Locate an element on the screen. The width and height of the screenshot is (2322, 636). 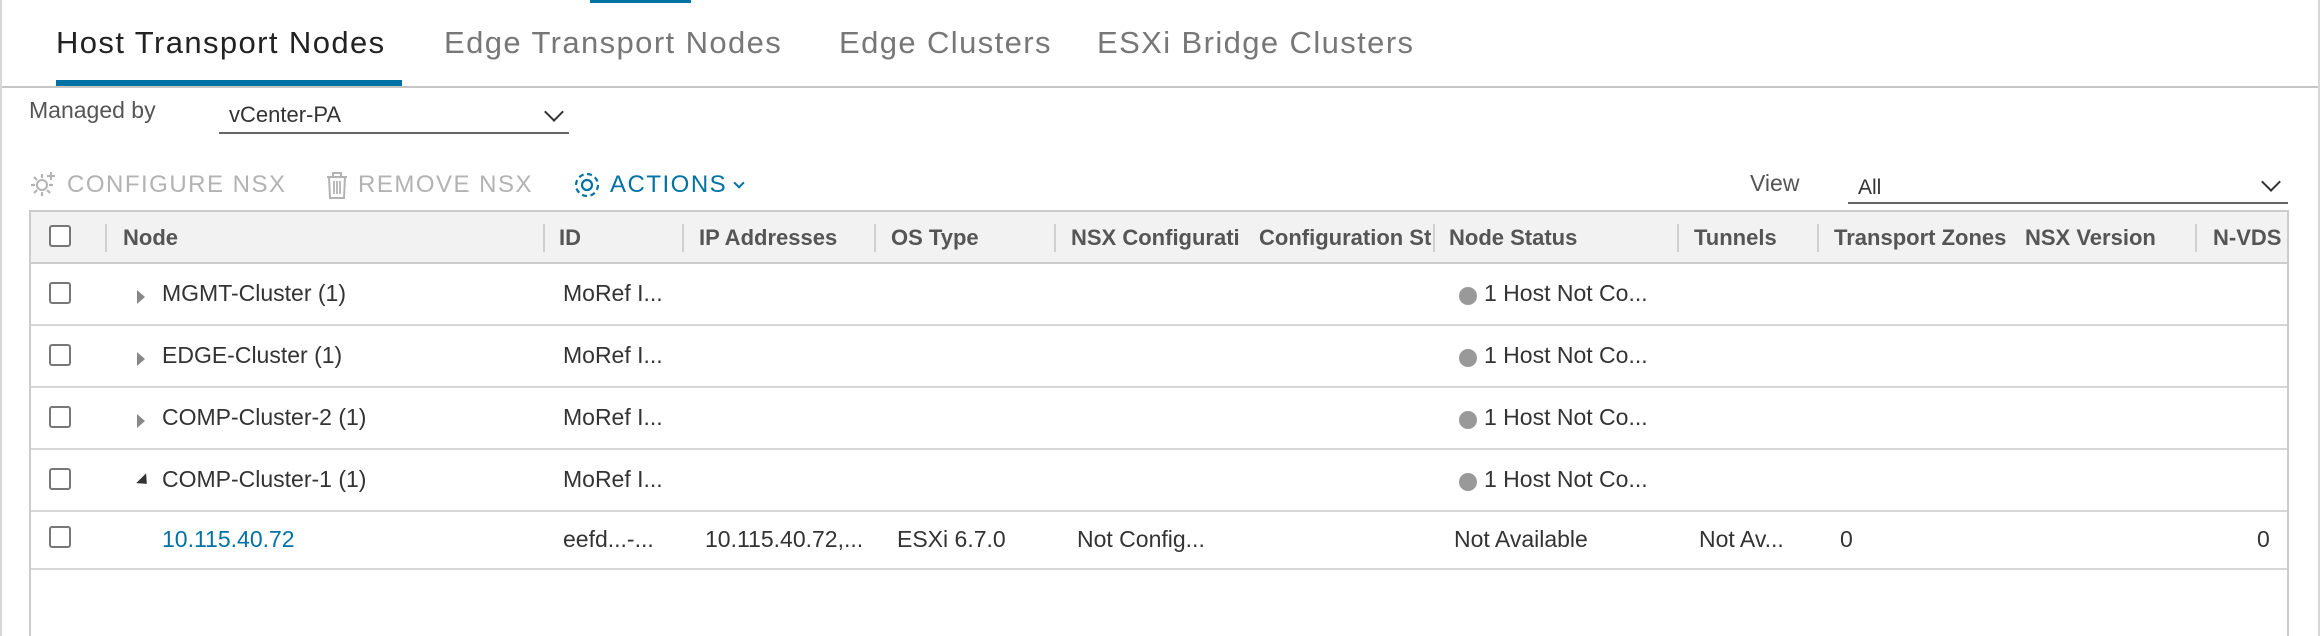
tab-edge-clusters: Edge Clusters is located at coordinates (945, 43).